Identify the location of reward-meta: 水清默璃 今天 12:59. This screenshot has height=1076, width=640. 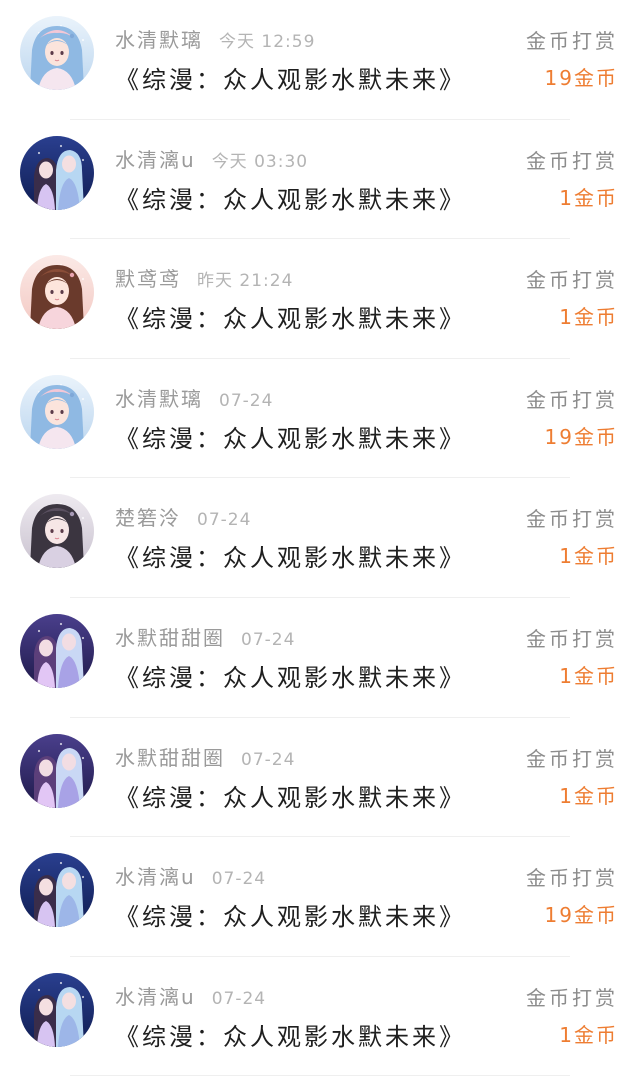
(215, 39).